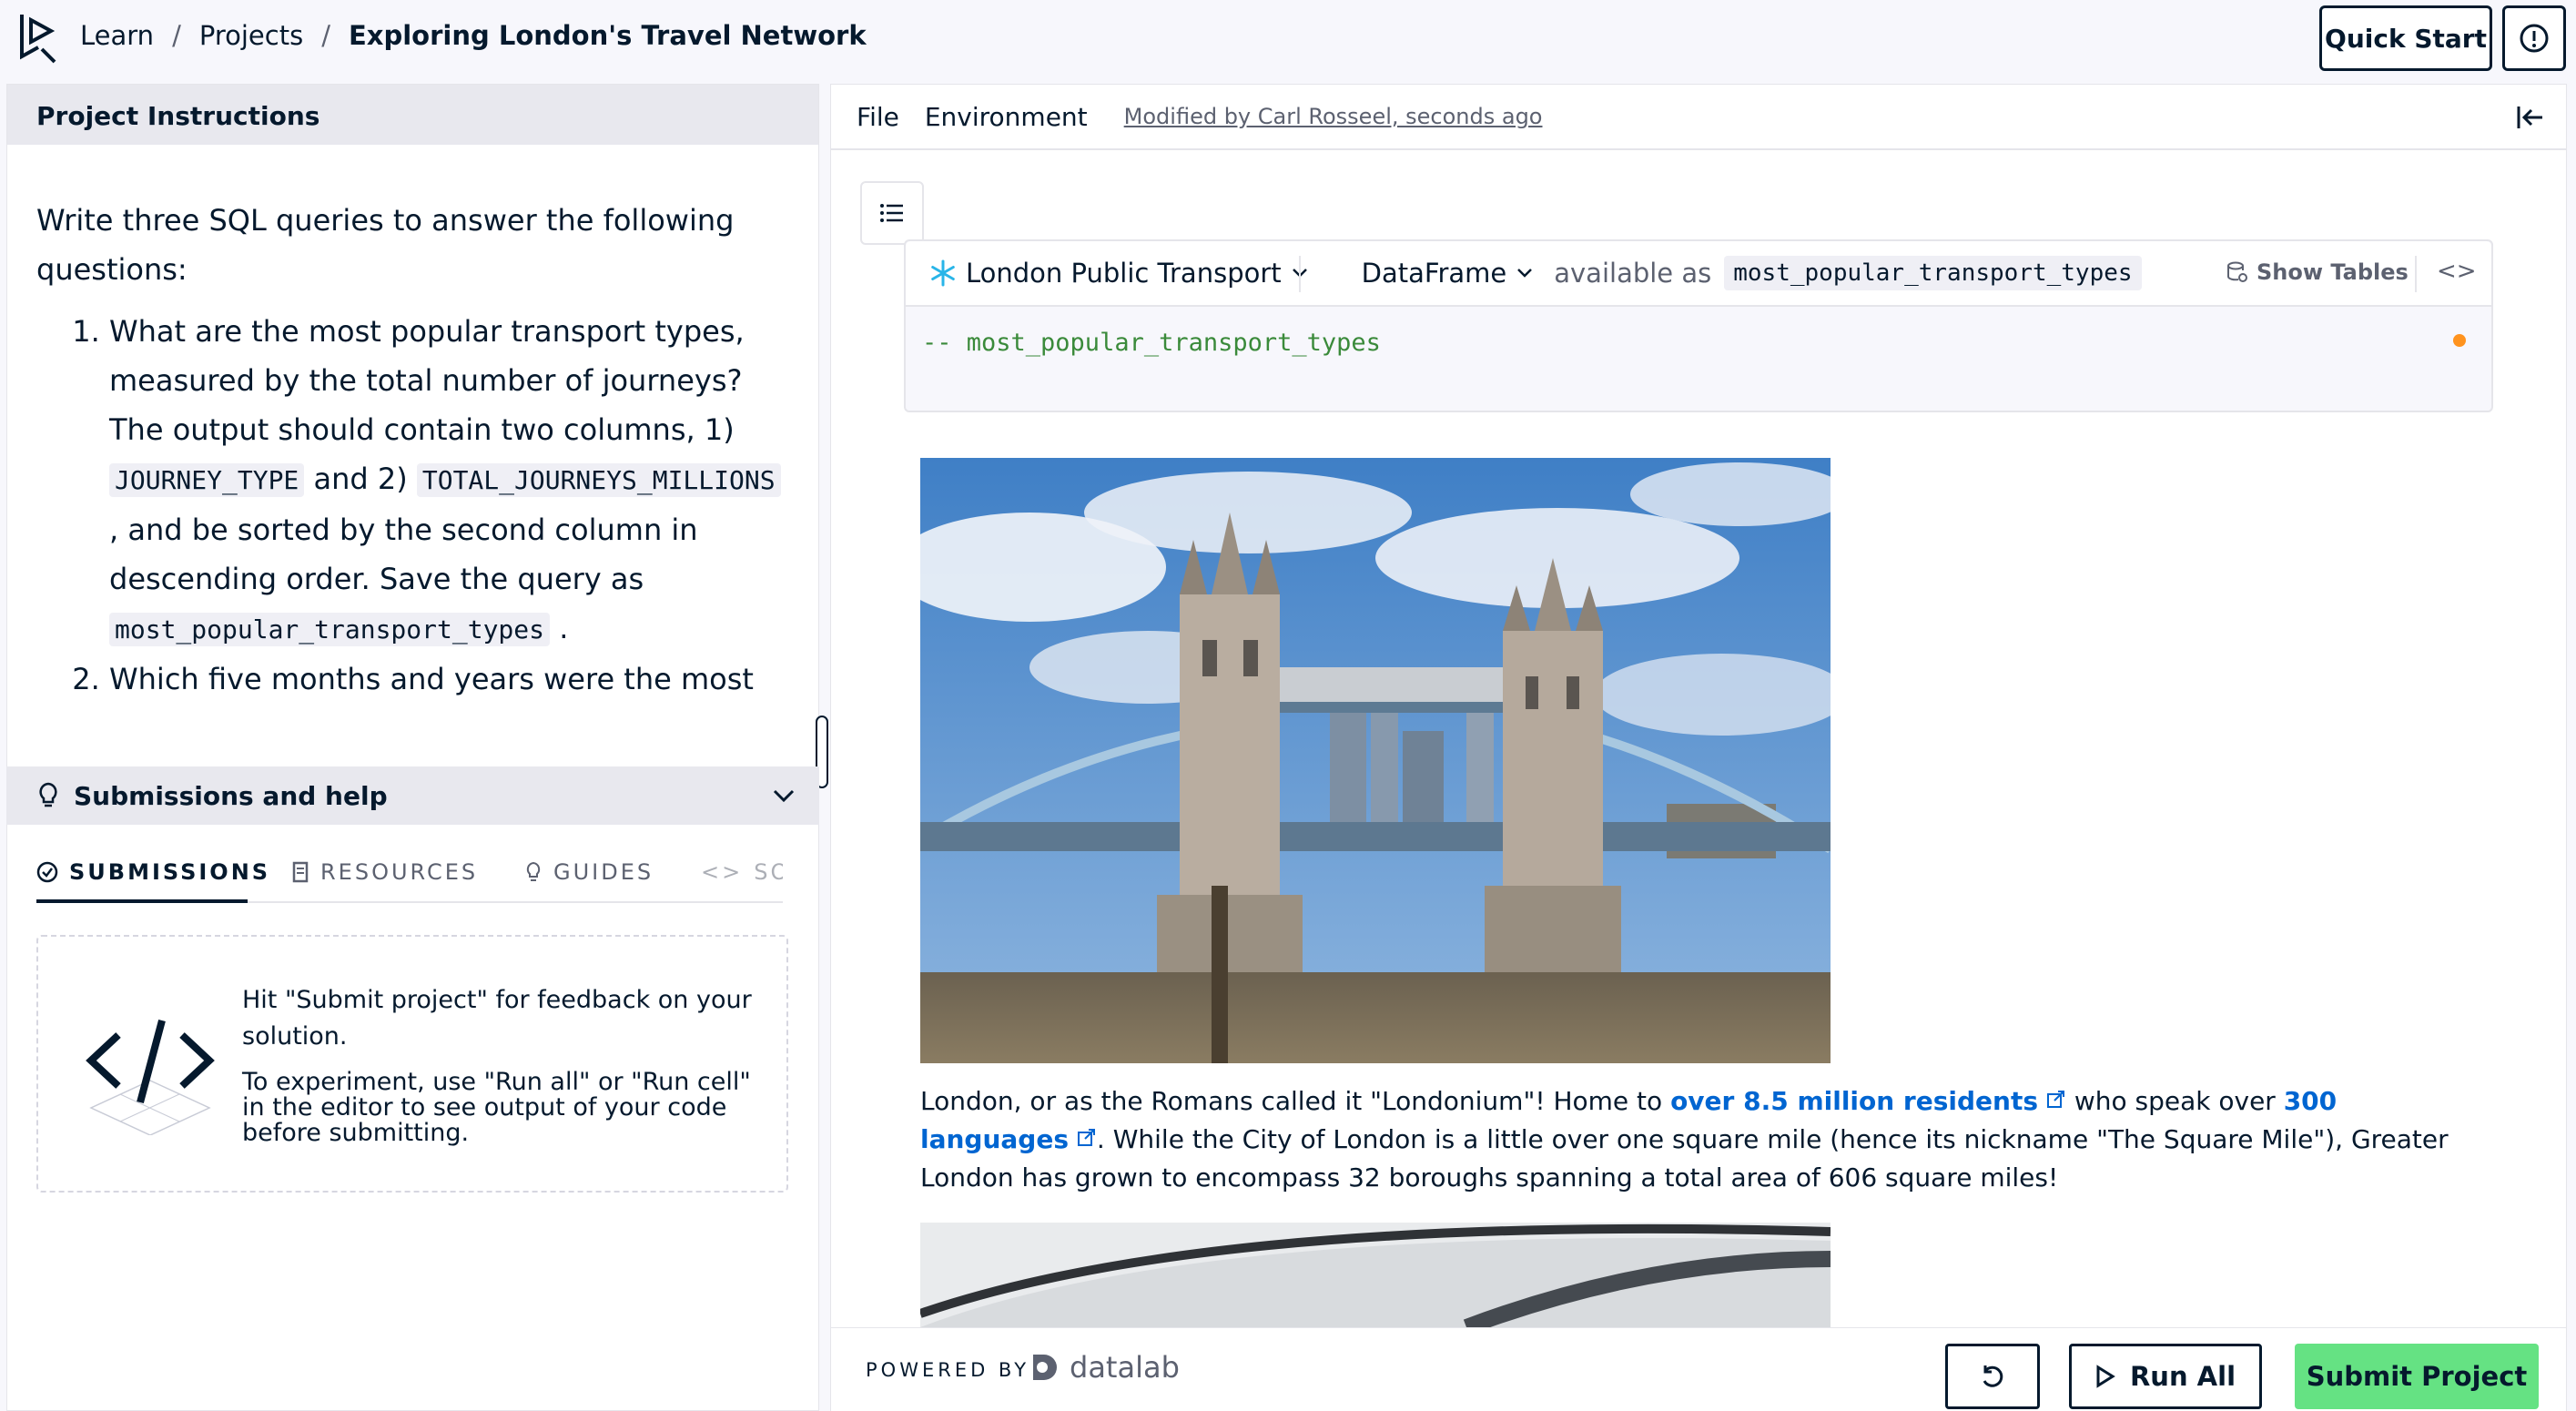 This screenshot has height=1411, width=2576. Describe the element at coordinates (47, 872) in the screenshot. I see `check-circle-icon` at that location.